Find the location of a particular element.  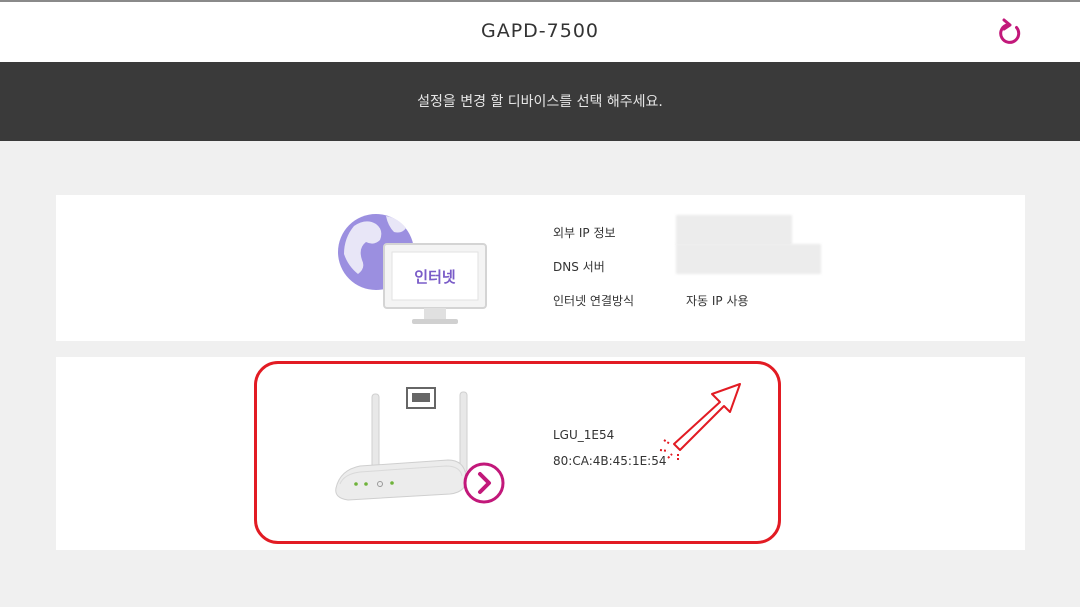

header: GAPD-7500 is located at coordinates (540, 32).